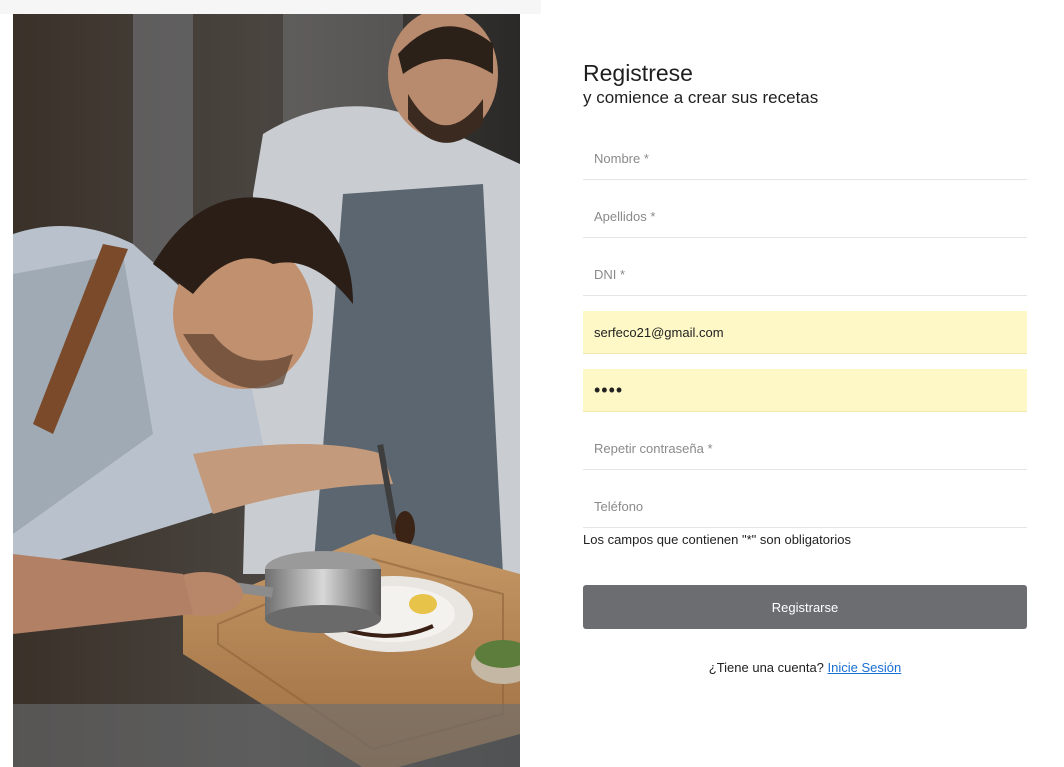 The height and width of the screenshot is (767, 1064). Describe the element at coordinates (865, 667) in the screenshot. I see `login-link: Inicie Sesión` at that location.